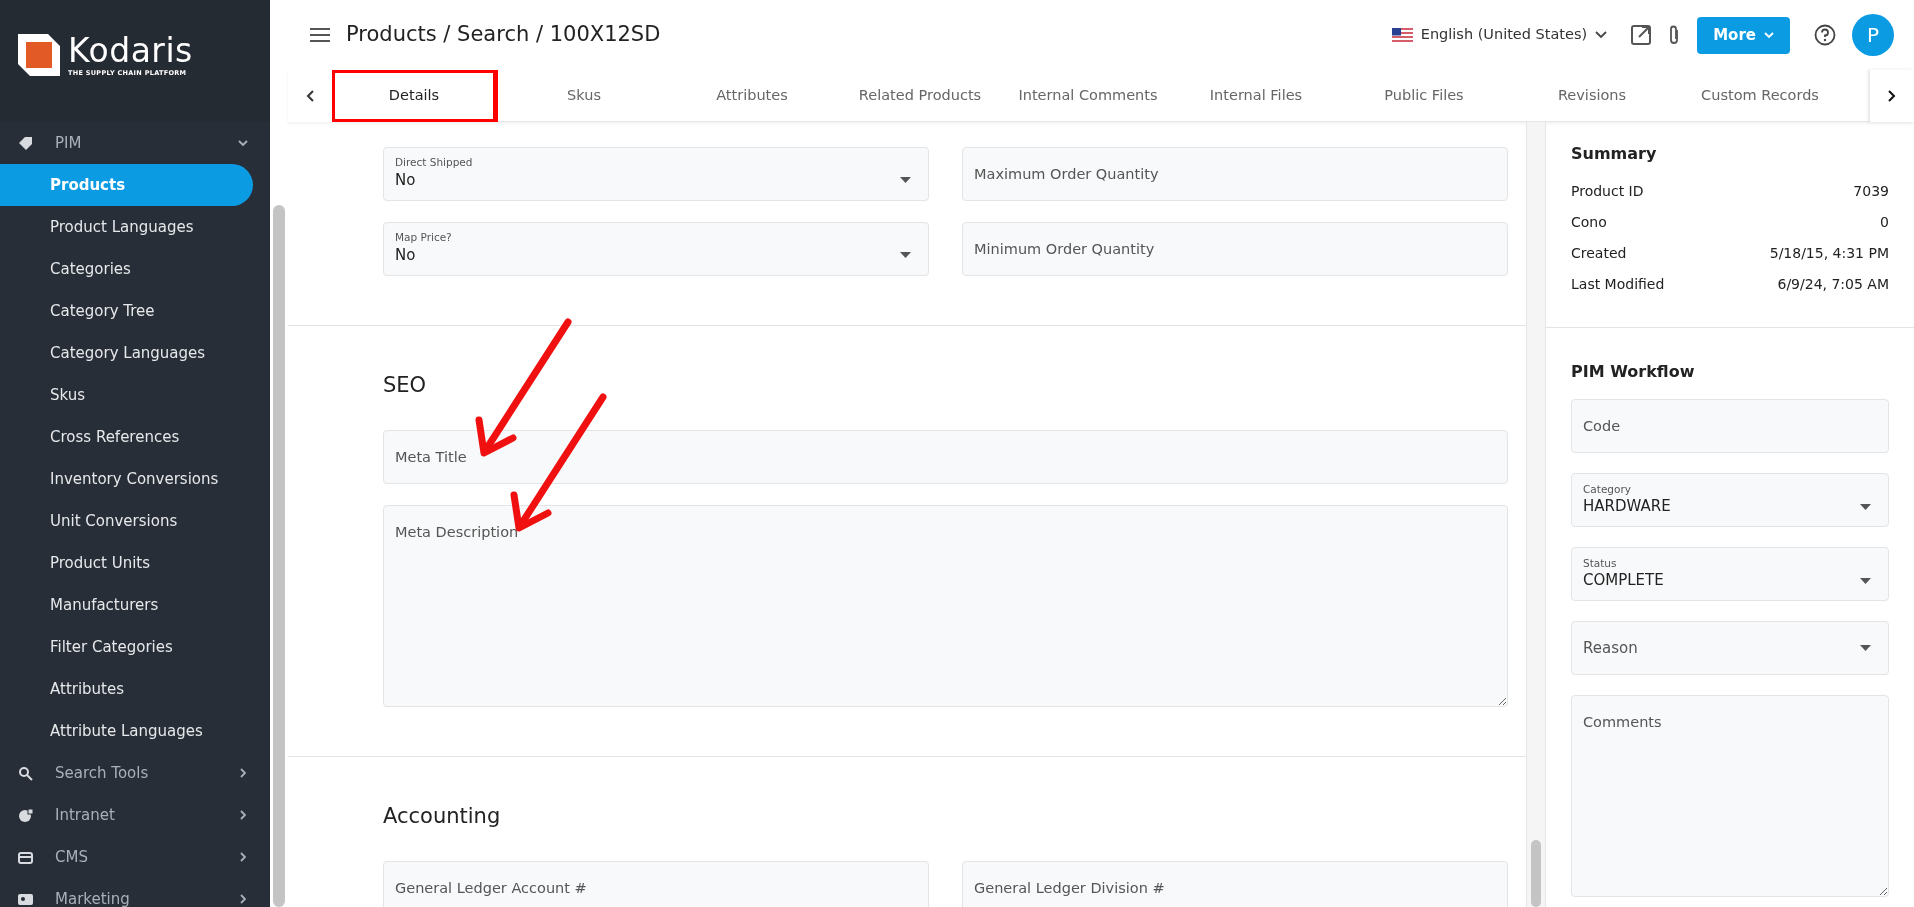 This screenshot has width=1914, height=907. Describe the element at coordinates (69, 143) in the screenshot. I see `sidebar-group-label: PIM` at that location.